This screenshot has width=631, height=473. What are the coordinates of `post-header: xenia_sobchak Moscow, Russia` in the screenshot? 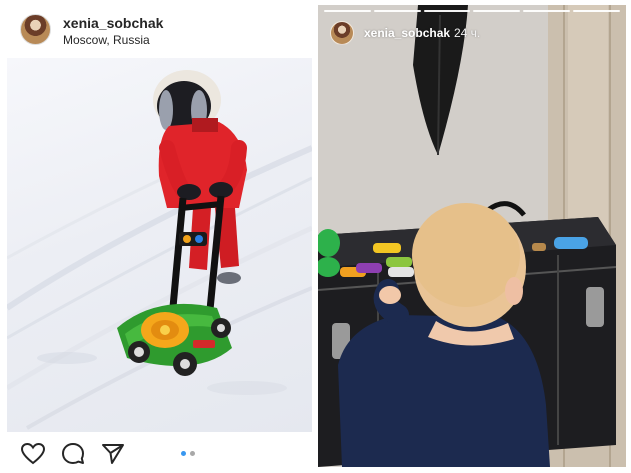 It's located at (158, 29).